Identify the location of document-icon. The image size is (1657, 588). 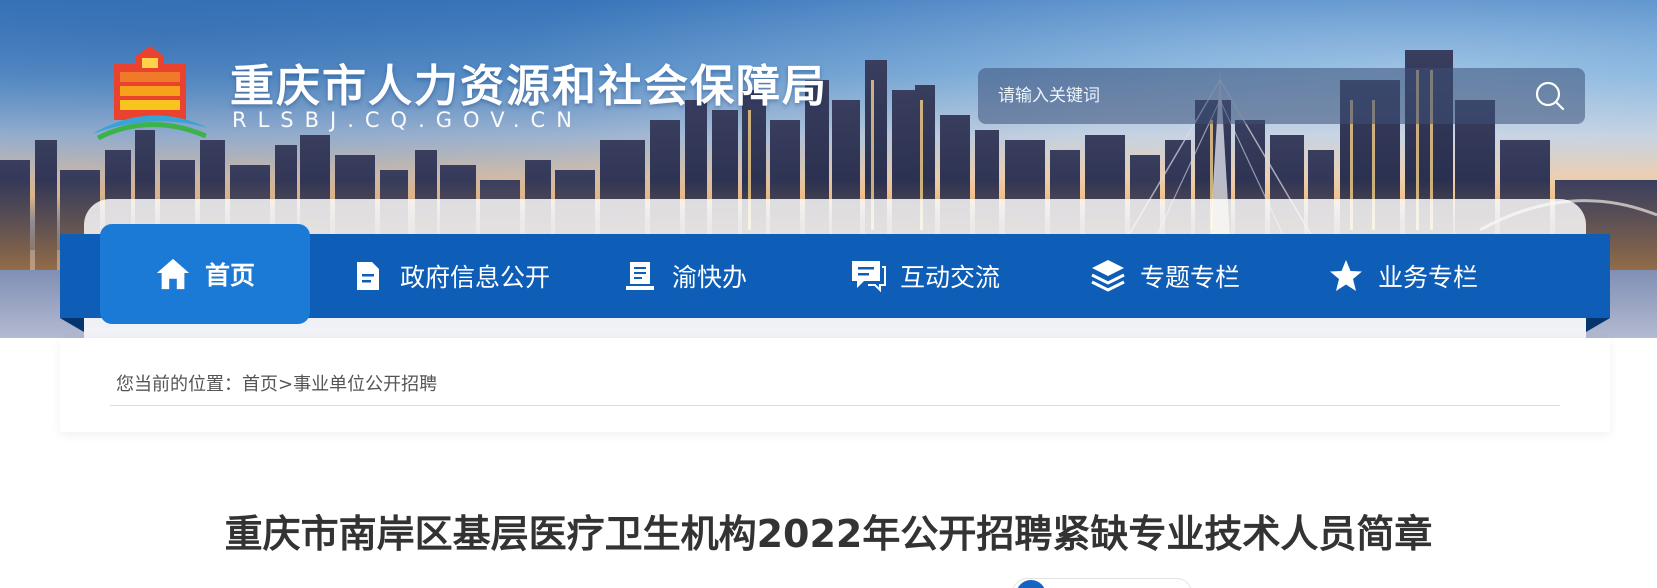
(368, 276).